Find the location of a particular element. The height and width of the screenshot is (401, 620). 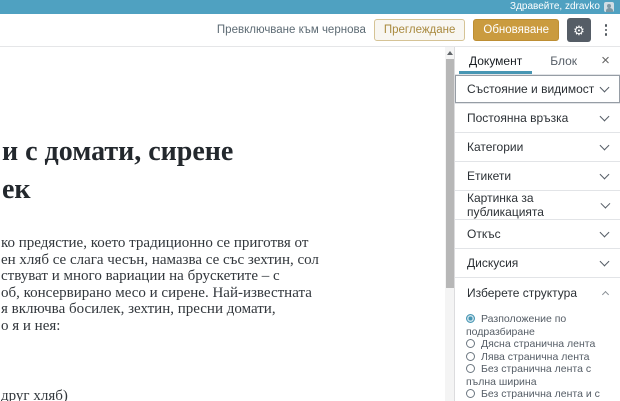

scroll-up-arrow is located at coordinates (449, 52).